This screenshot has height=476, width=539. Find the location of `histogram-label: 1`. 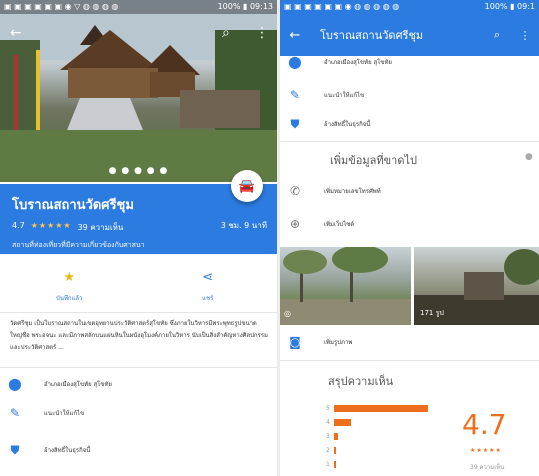

histogram-label: 1 is located at coordinates (328, 464).